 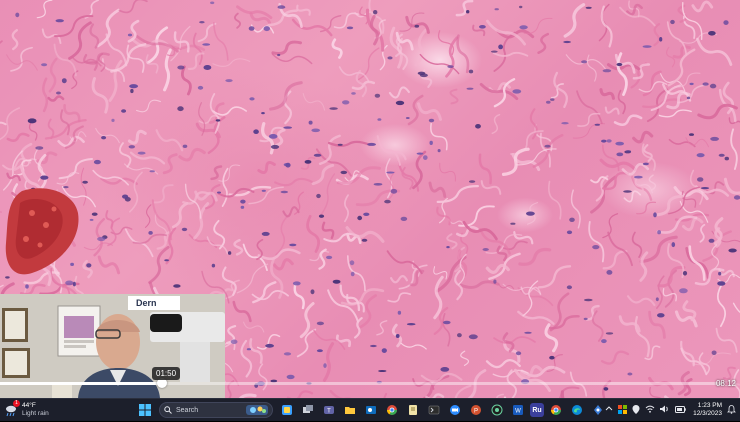 What do you see at coordinates (731, 410) in the screenshot?
I see `notification-bell-icon` at bounding box center [731, 410].